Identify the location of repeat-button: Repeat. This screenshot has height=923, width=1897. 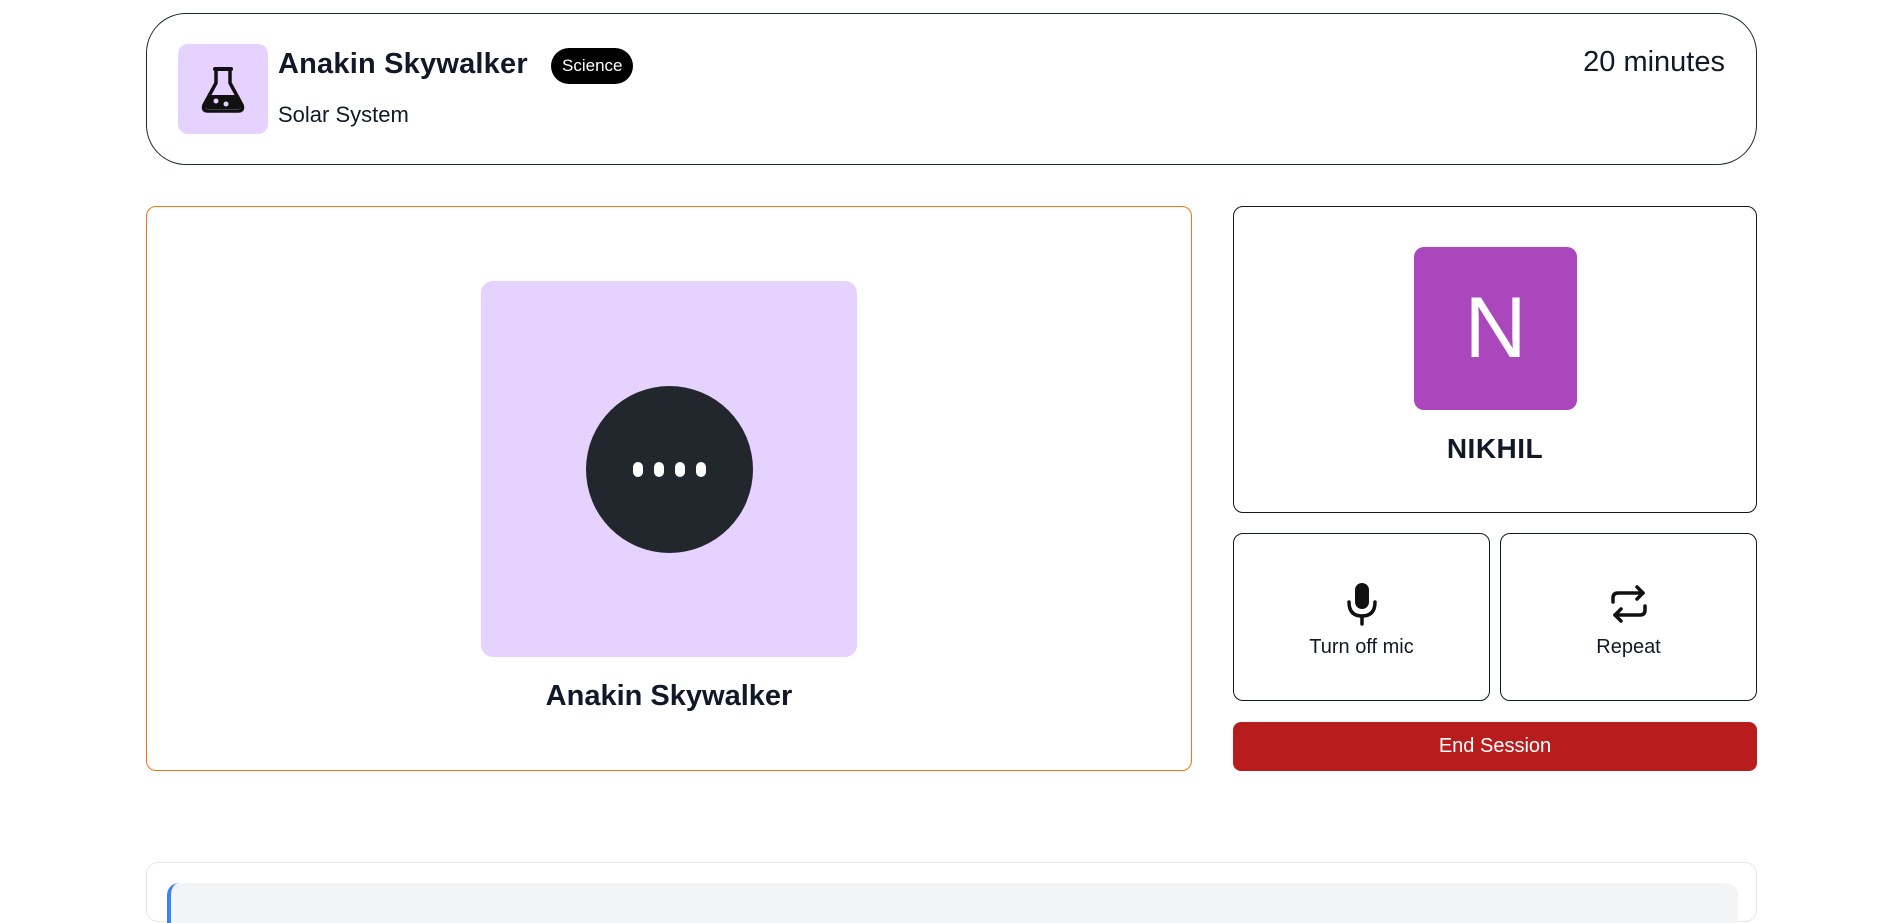
(1628, 617).